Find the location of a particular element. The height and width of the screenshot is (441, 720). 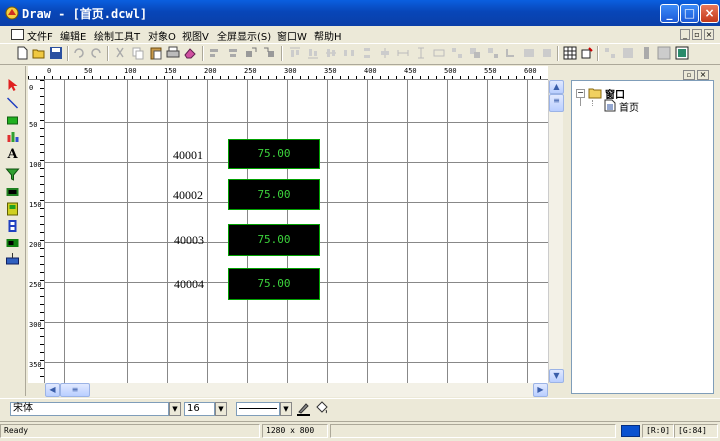

scroll-down-button: ▼ is located at coordinates (556, 376).